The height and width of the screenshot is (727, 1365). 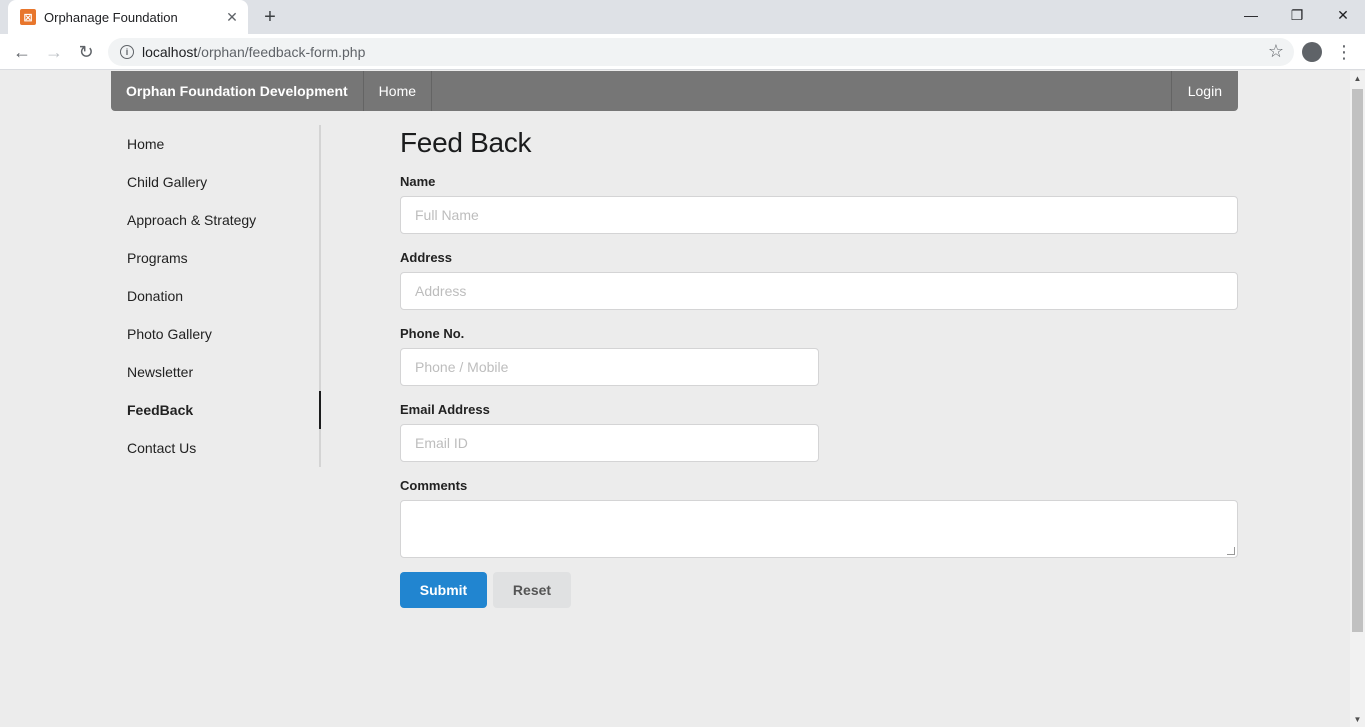 What do you see at coordinates (443, 590) in the screenshot?
I see `submit-button: Submit` at bounding box center [443, 590].